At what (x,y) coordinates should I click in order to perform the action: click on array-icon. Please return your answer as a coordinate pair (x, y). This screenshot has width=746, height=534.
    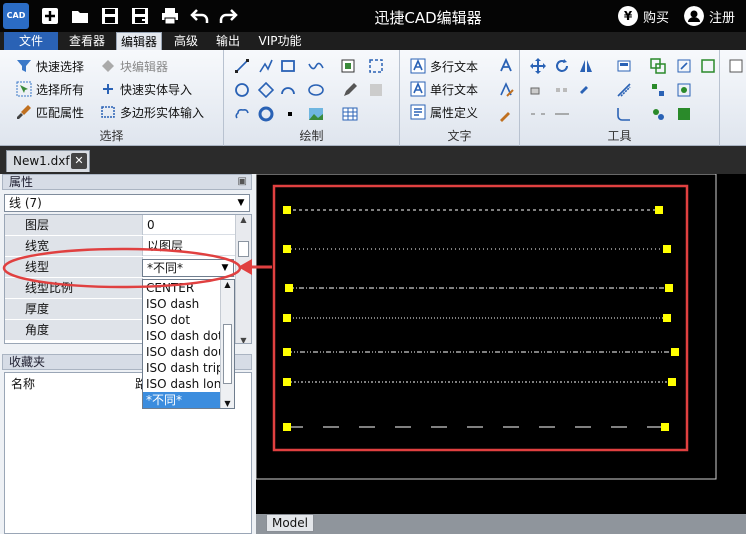
    Looking at the image, I should click on (562, 90).